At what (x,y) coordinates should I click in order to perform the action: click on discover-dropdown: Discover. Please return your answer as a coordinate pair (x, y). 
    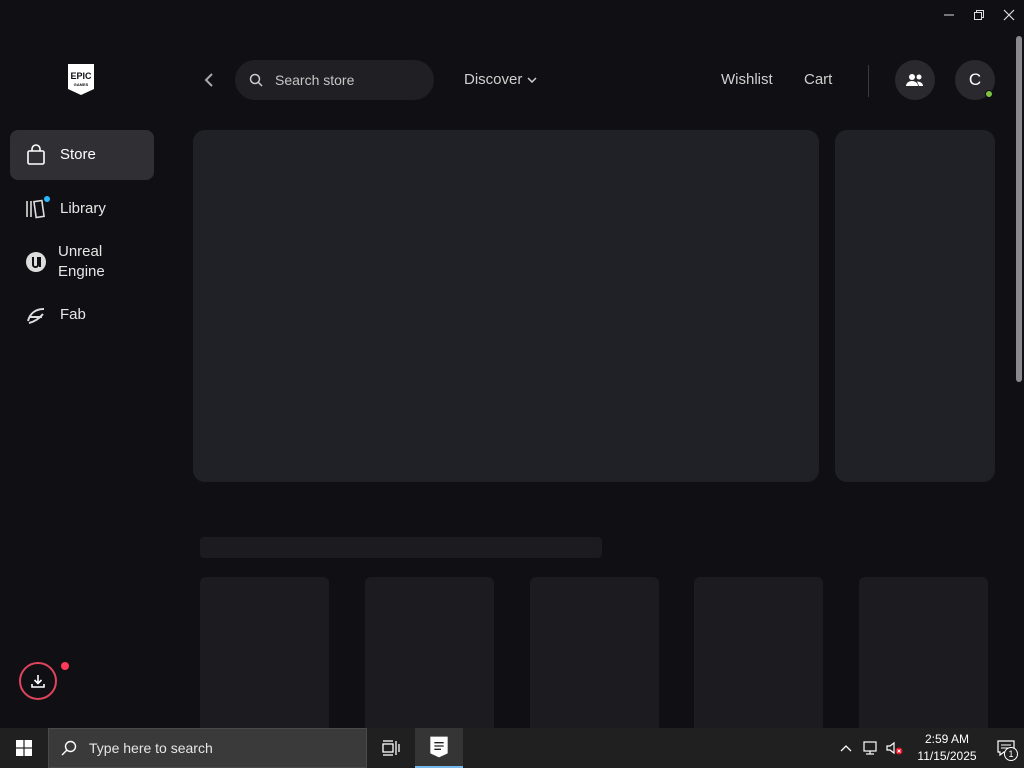
    Looking at the image, I should click on (500, 79).